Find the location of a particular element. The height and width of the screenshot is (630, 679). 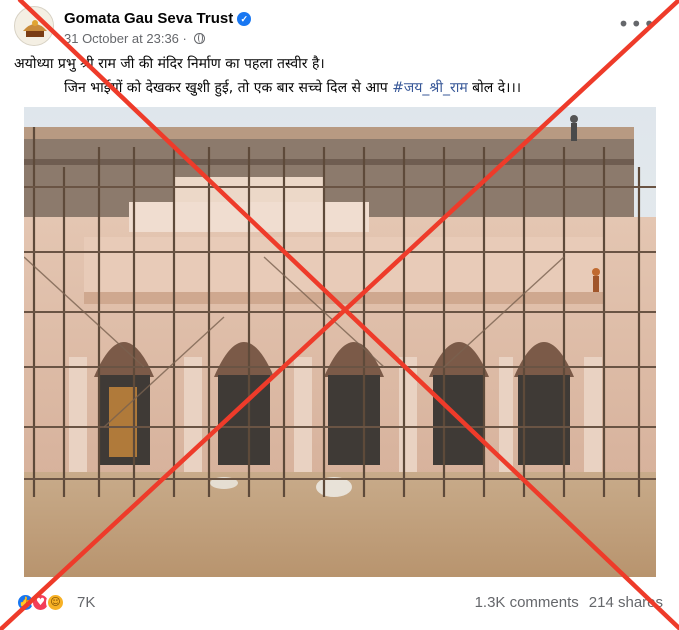

page-name: Gomata Gau Seva Trust is located at coordinates (148, 18).